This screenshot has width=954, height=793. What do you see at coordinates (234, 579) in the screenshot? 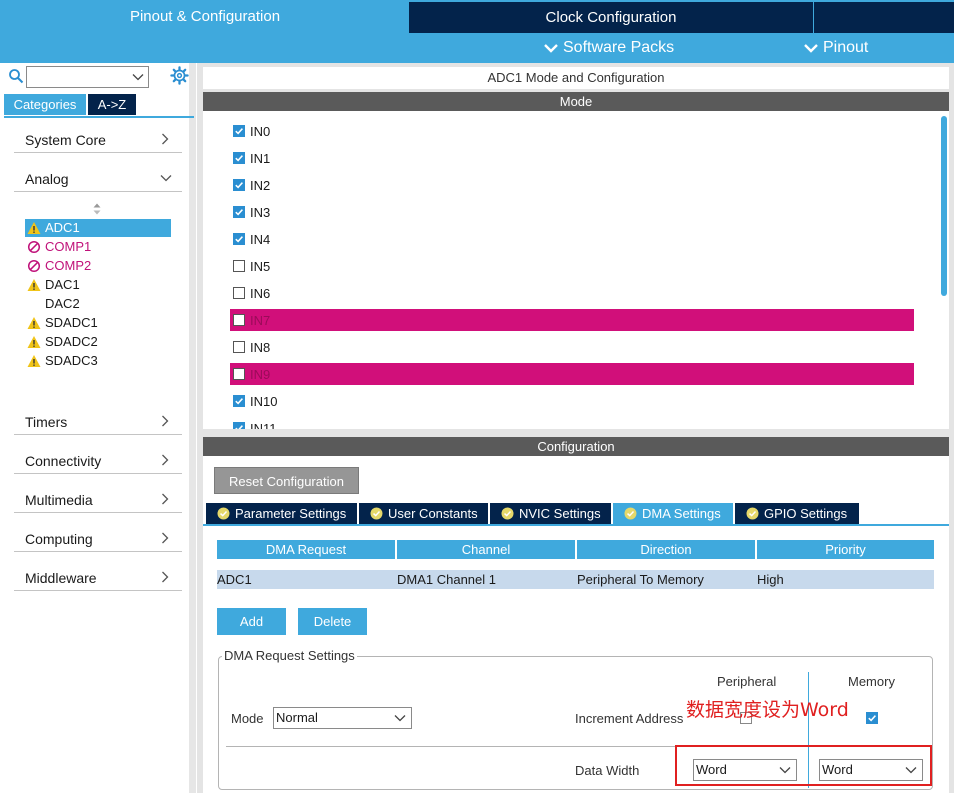
I see `cell-dma-request: ADC1` at bounding box center [234, 579].